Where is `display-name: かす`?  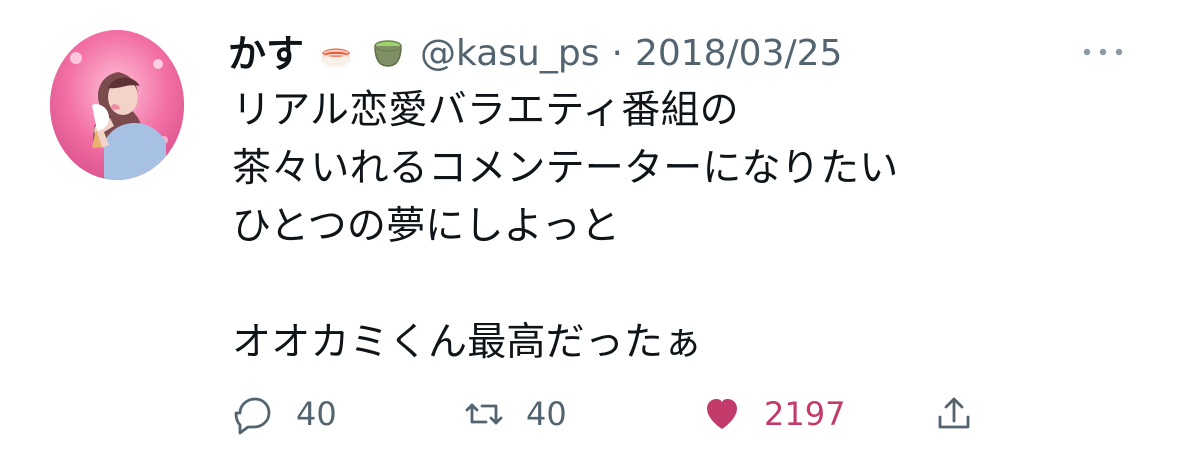
display-name: かす is located at coordinates (266, 54).